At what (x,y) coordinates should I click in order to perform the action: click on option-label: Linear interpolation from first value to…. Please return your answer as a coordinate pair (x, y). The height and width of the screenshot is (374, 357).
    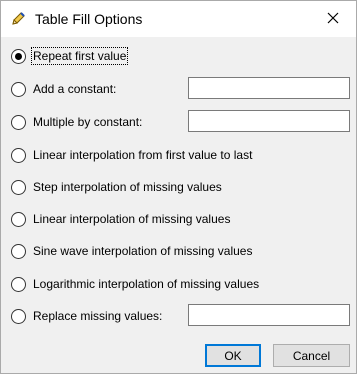
    Looking at the image, I should click on (143, 155).